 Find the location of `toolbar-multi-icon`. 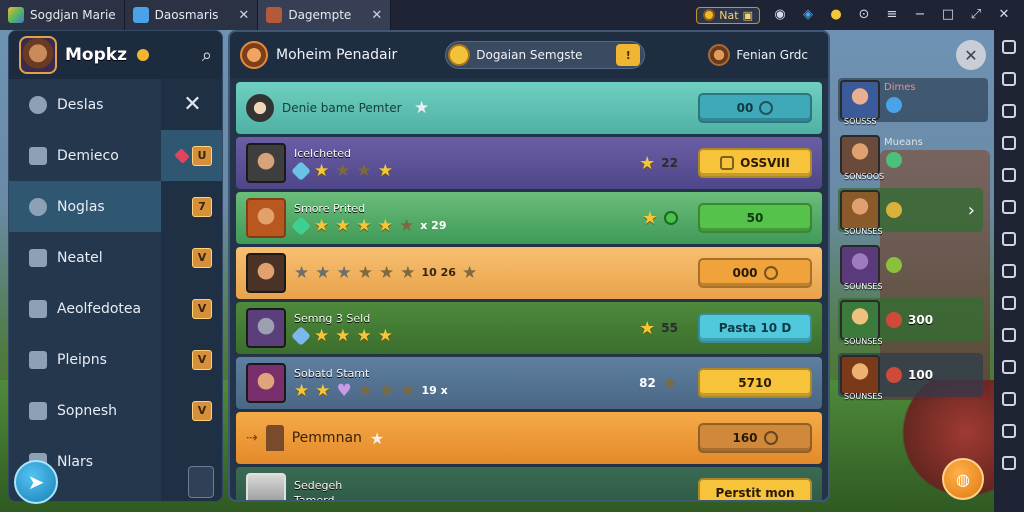

toolbar-multi-icon is located at coordinates (1009, 367).